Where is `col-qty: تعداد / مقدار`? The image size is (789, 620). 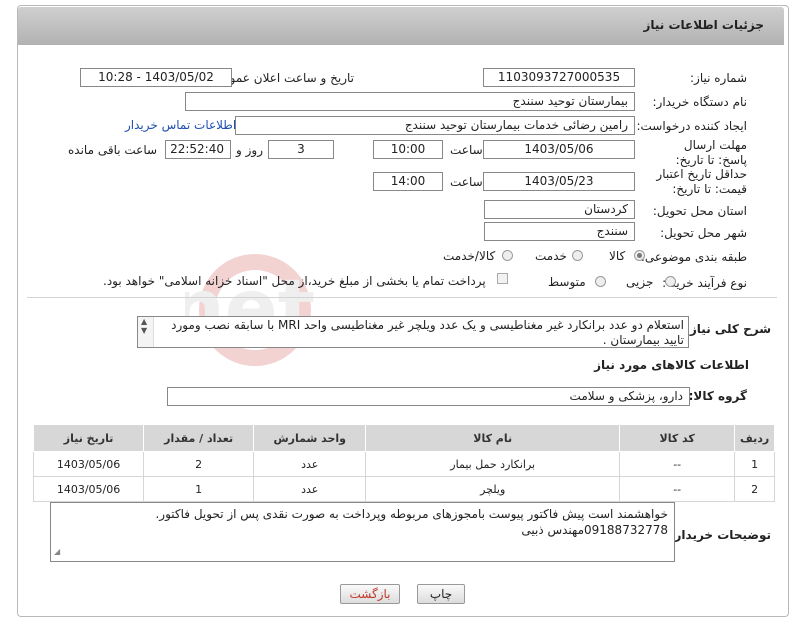 col-qty: تعداد / مقدار is located at coordinates (199, 438).